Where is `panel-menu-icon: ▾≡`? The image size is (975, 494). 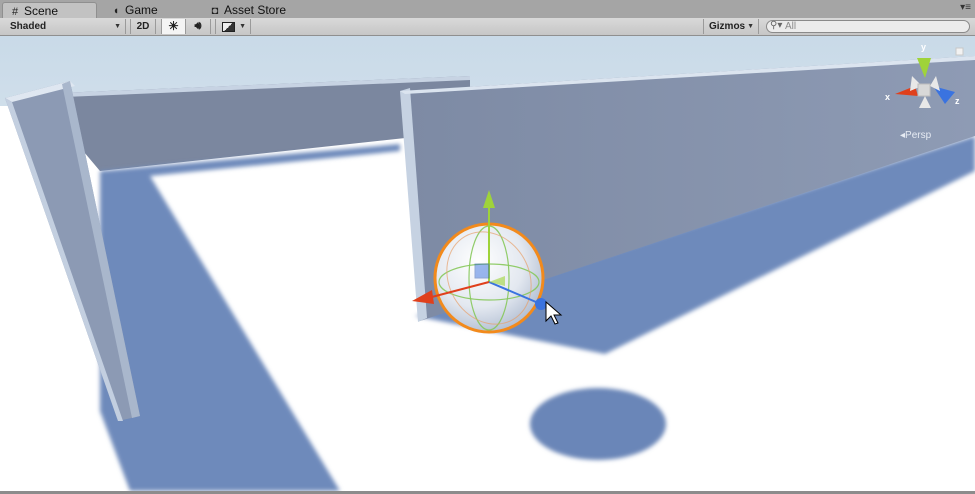 panel-menu-icon: ▾≡ is located at coordinates (965, 7).